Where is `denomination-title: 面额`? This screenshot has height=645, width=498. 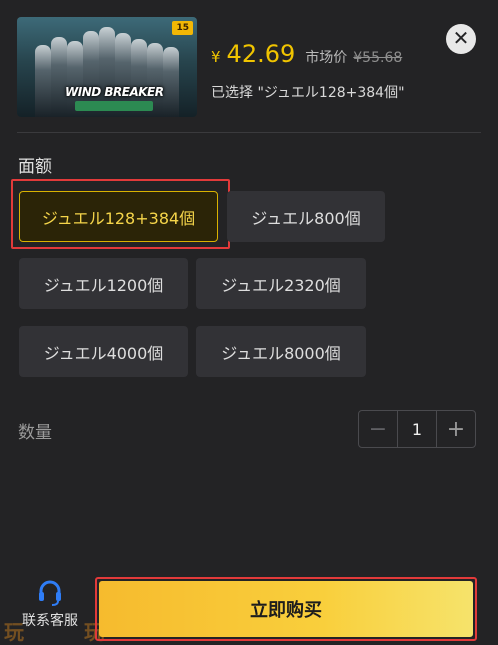
denomination-title: 面额 is located at coordinates (35, 167).